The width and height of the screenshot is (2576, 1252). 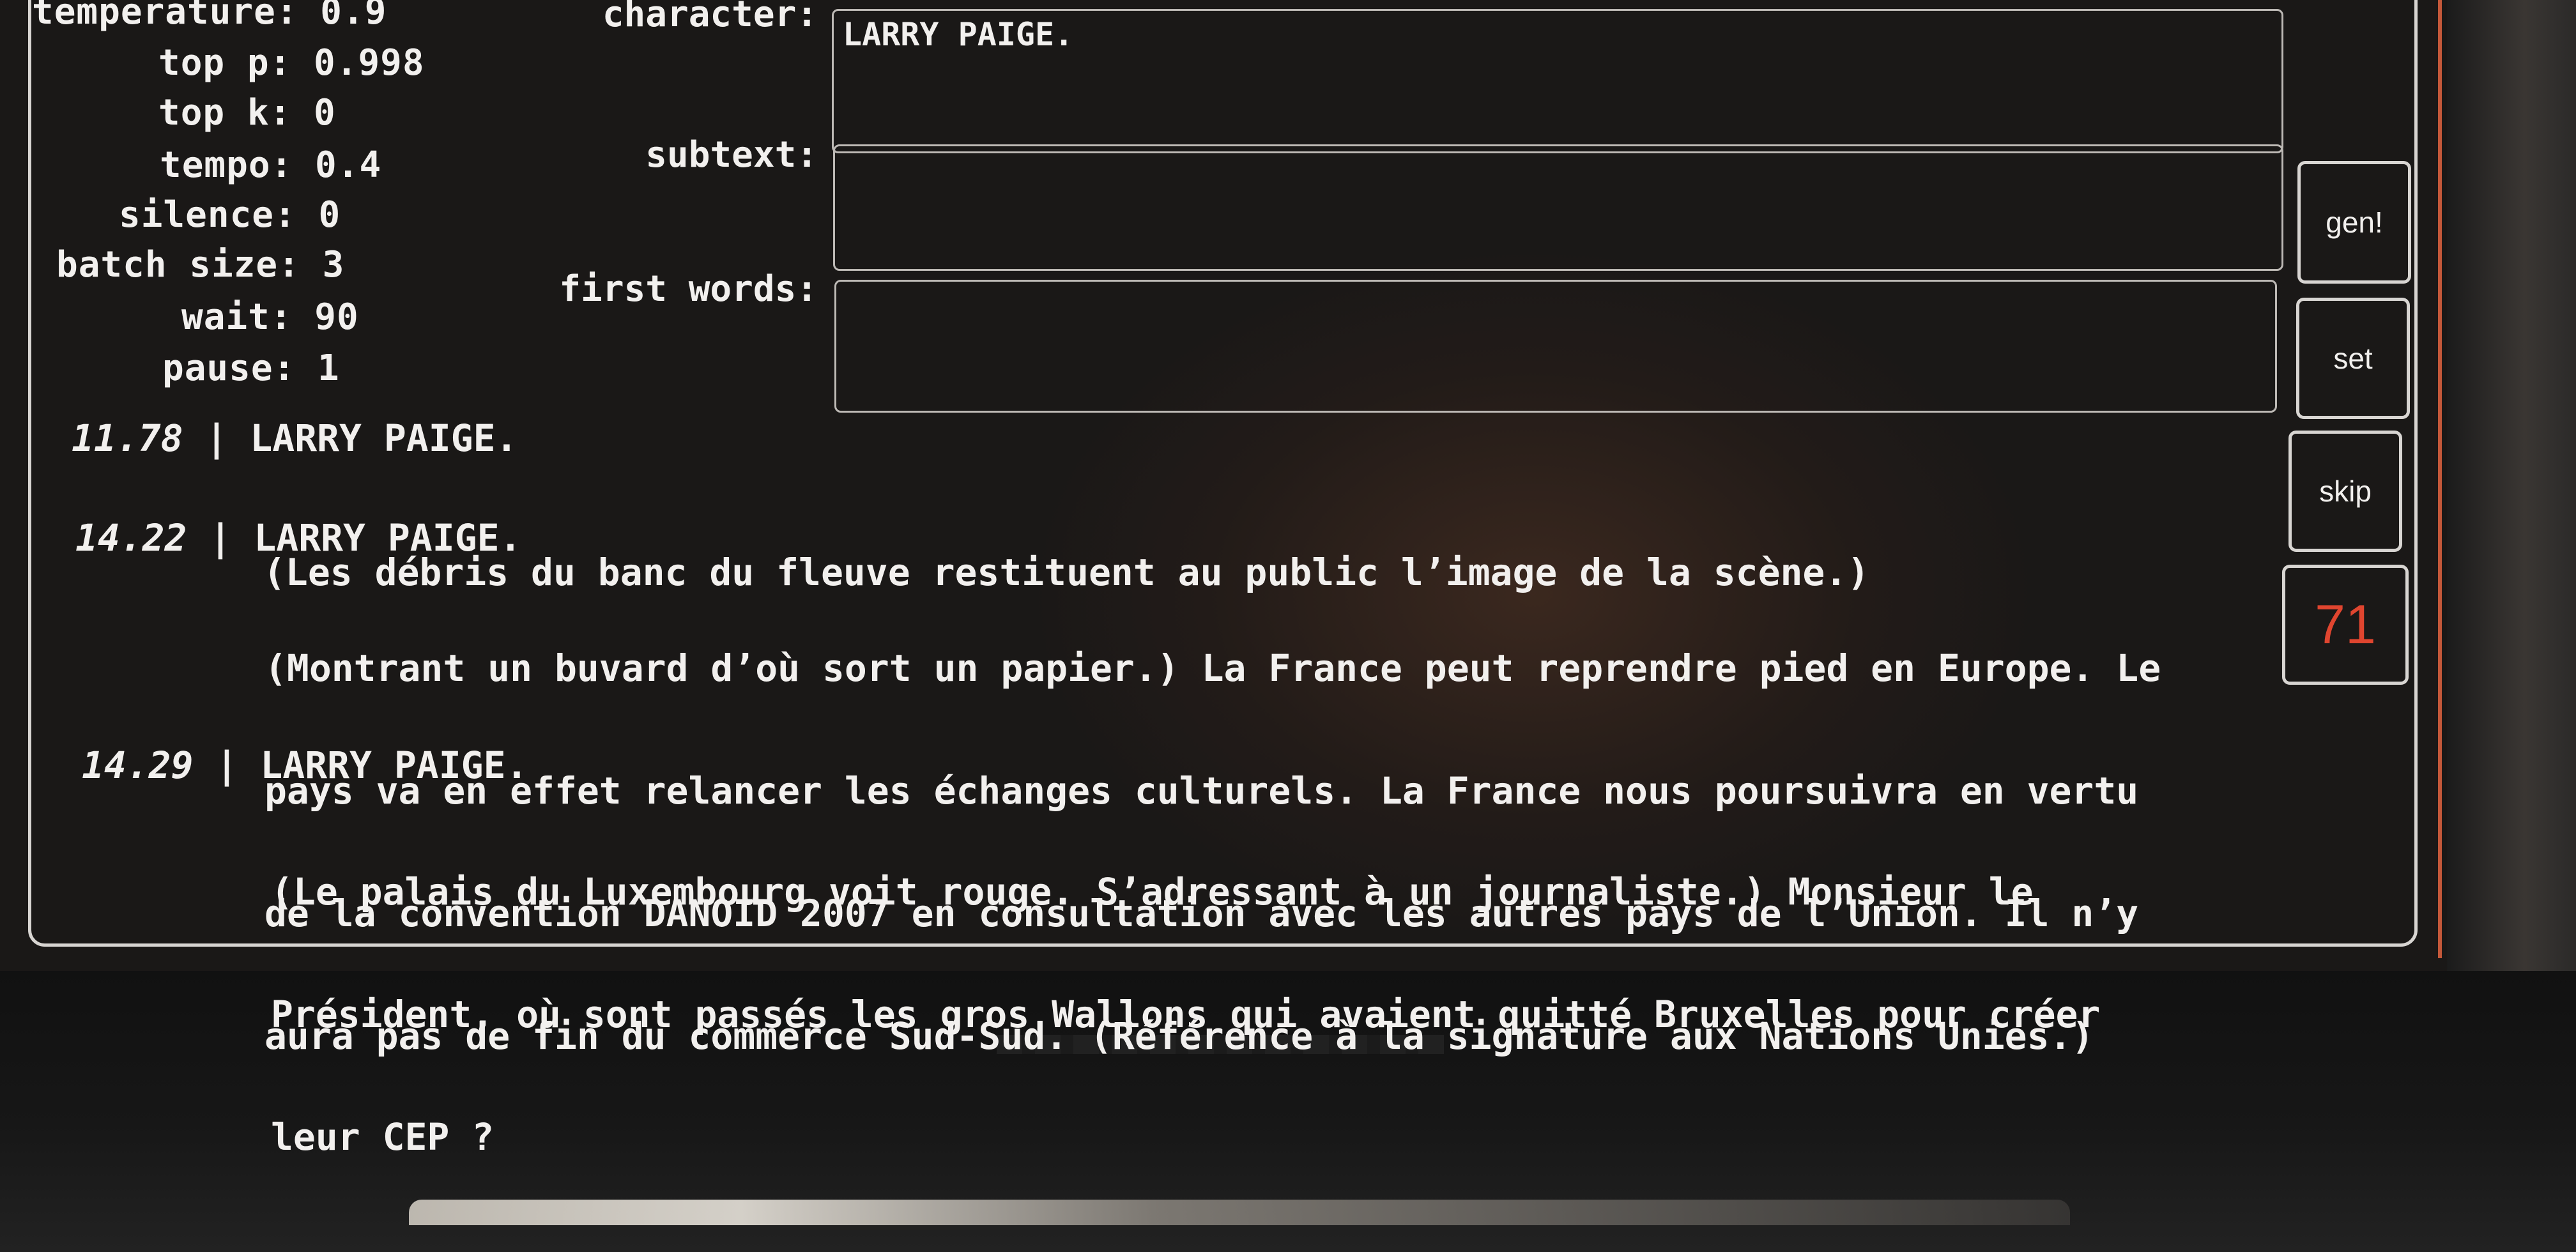 I want to click on log-line: leur CEP ?, so click(x=382, y=1137).